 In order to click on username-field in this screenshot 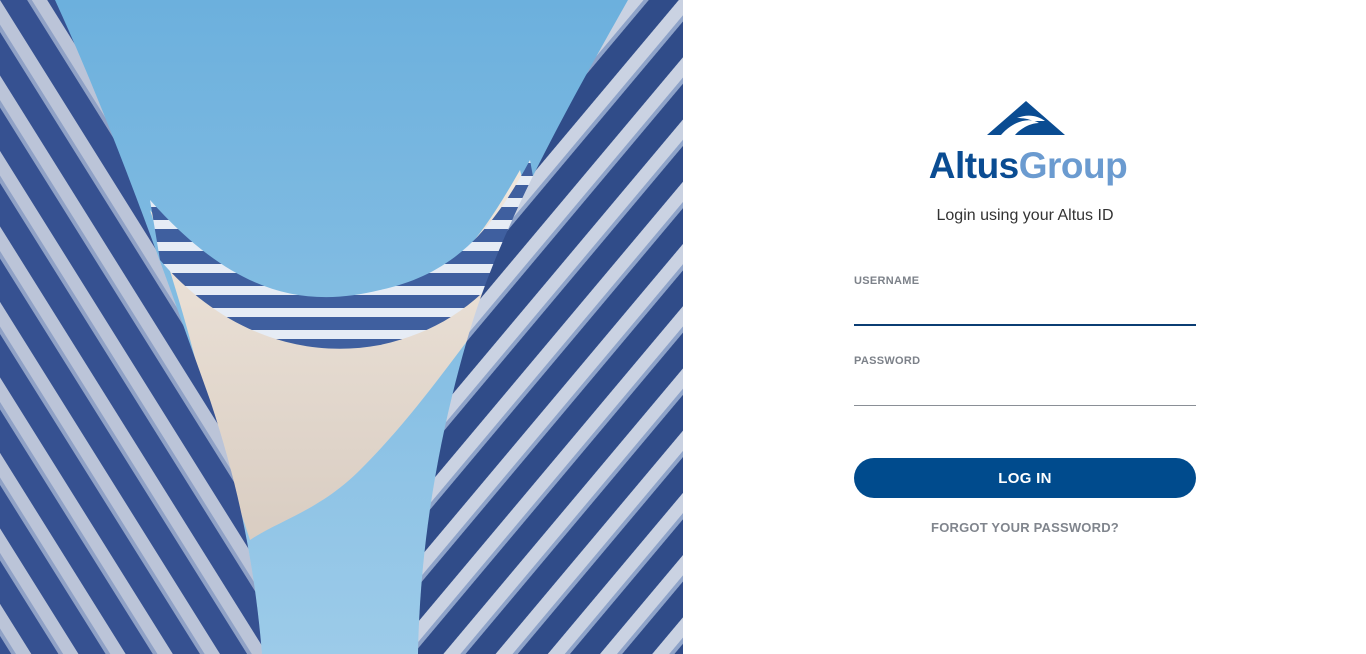, I will do `click(1025, 309)`.